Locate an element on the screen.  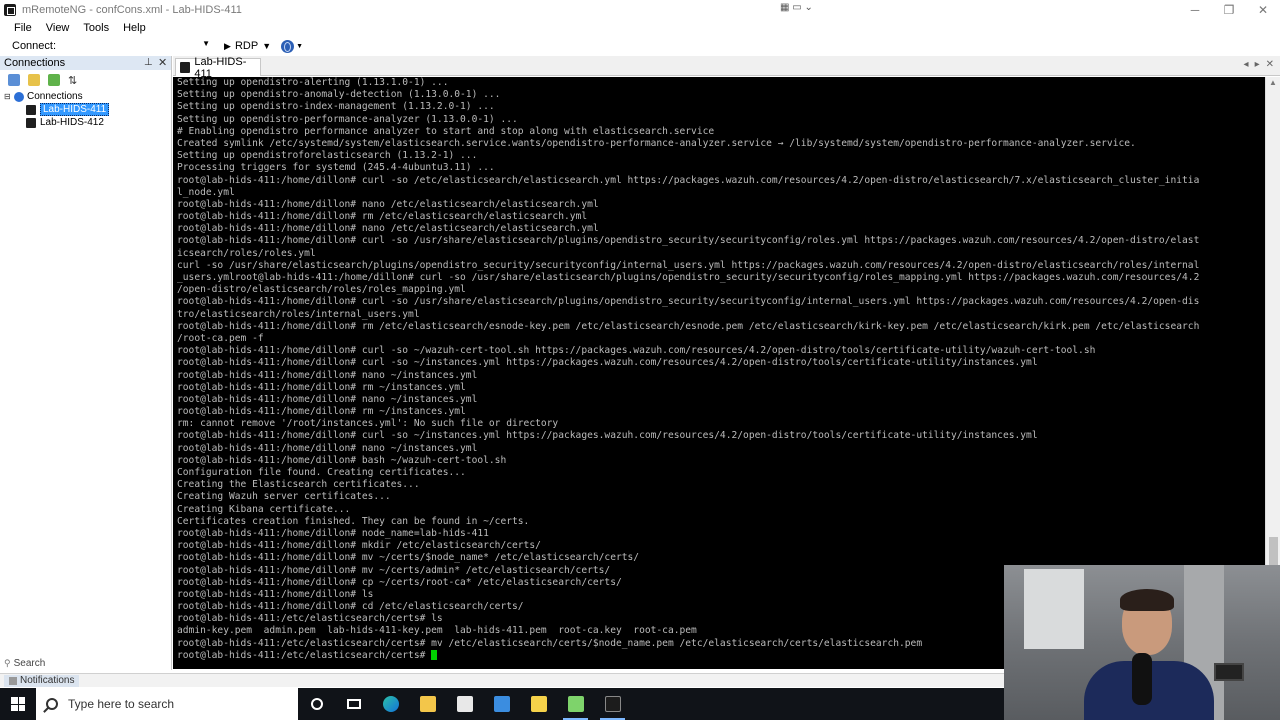
webcam-person-hair is located at coordinates (1147, 600).